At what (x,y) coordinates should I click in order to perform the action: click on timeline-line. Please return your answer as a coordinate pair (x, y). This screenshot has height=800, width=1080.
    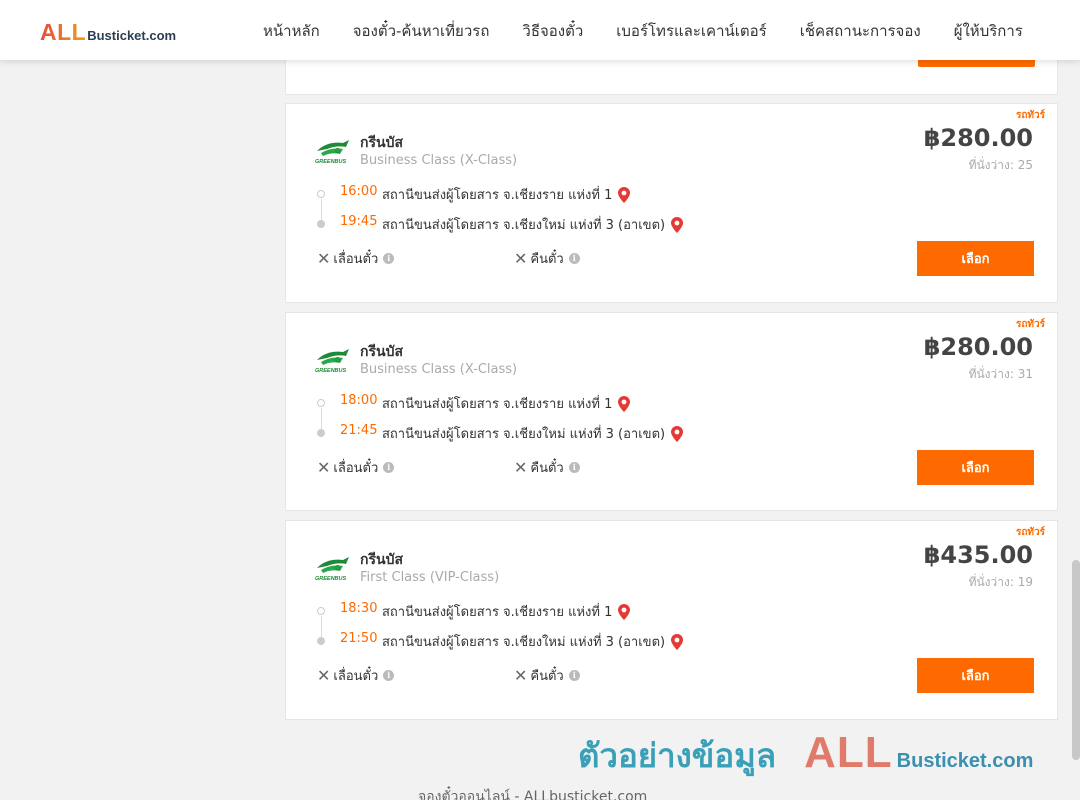
    Looking at the image, I should click on (321, 627).